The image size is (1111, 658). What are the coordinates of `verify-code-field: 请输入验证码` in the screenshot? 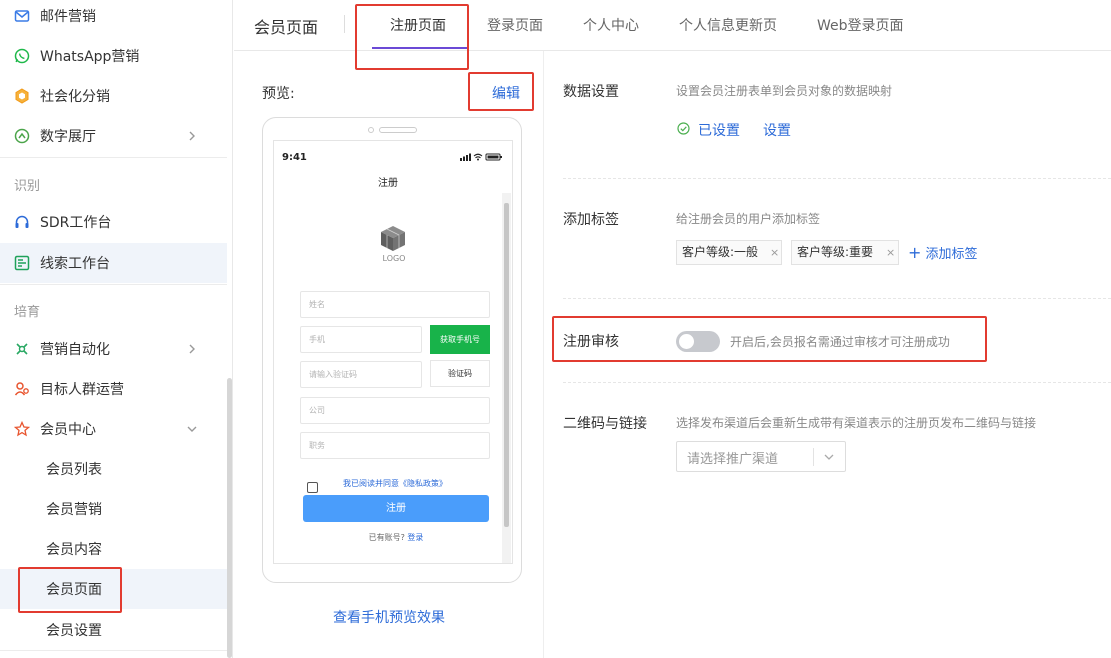 It's located at (361, 374).